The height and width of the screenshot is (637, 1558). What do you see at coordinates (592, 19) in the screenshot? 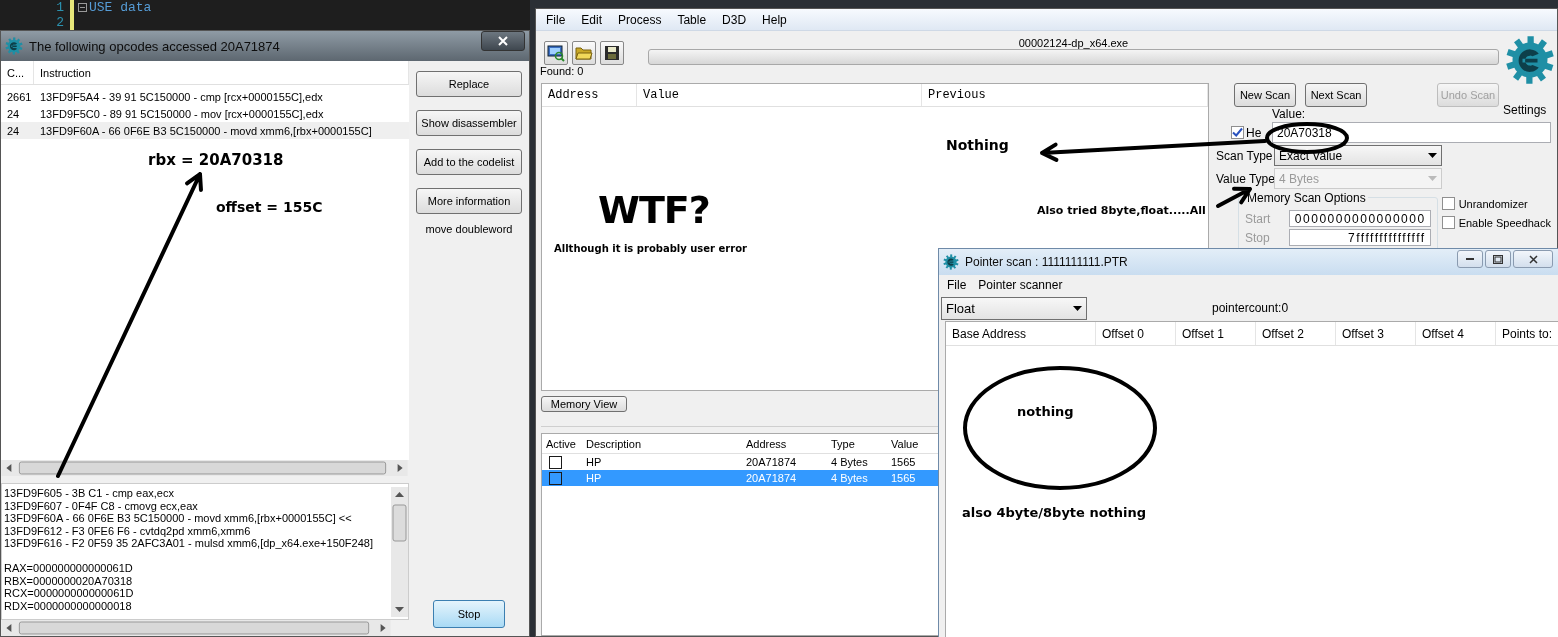
I see `menu-item: Edit` at bounding box center [592, 19].